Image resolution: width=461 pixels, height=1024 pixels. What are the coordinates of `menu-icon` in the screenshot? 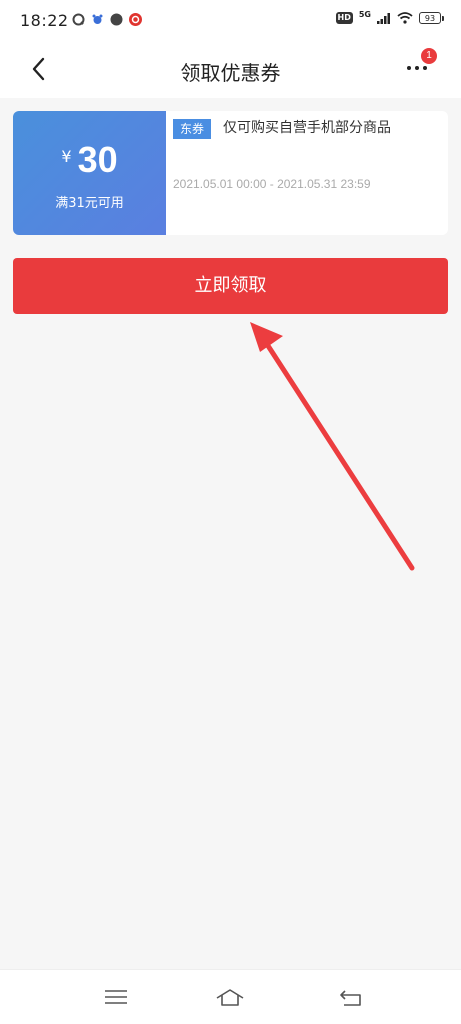 It's located at (117, 997).